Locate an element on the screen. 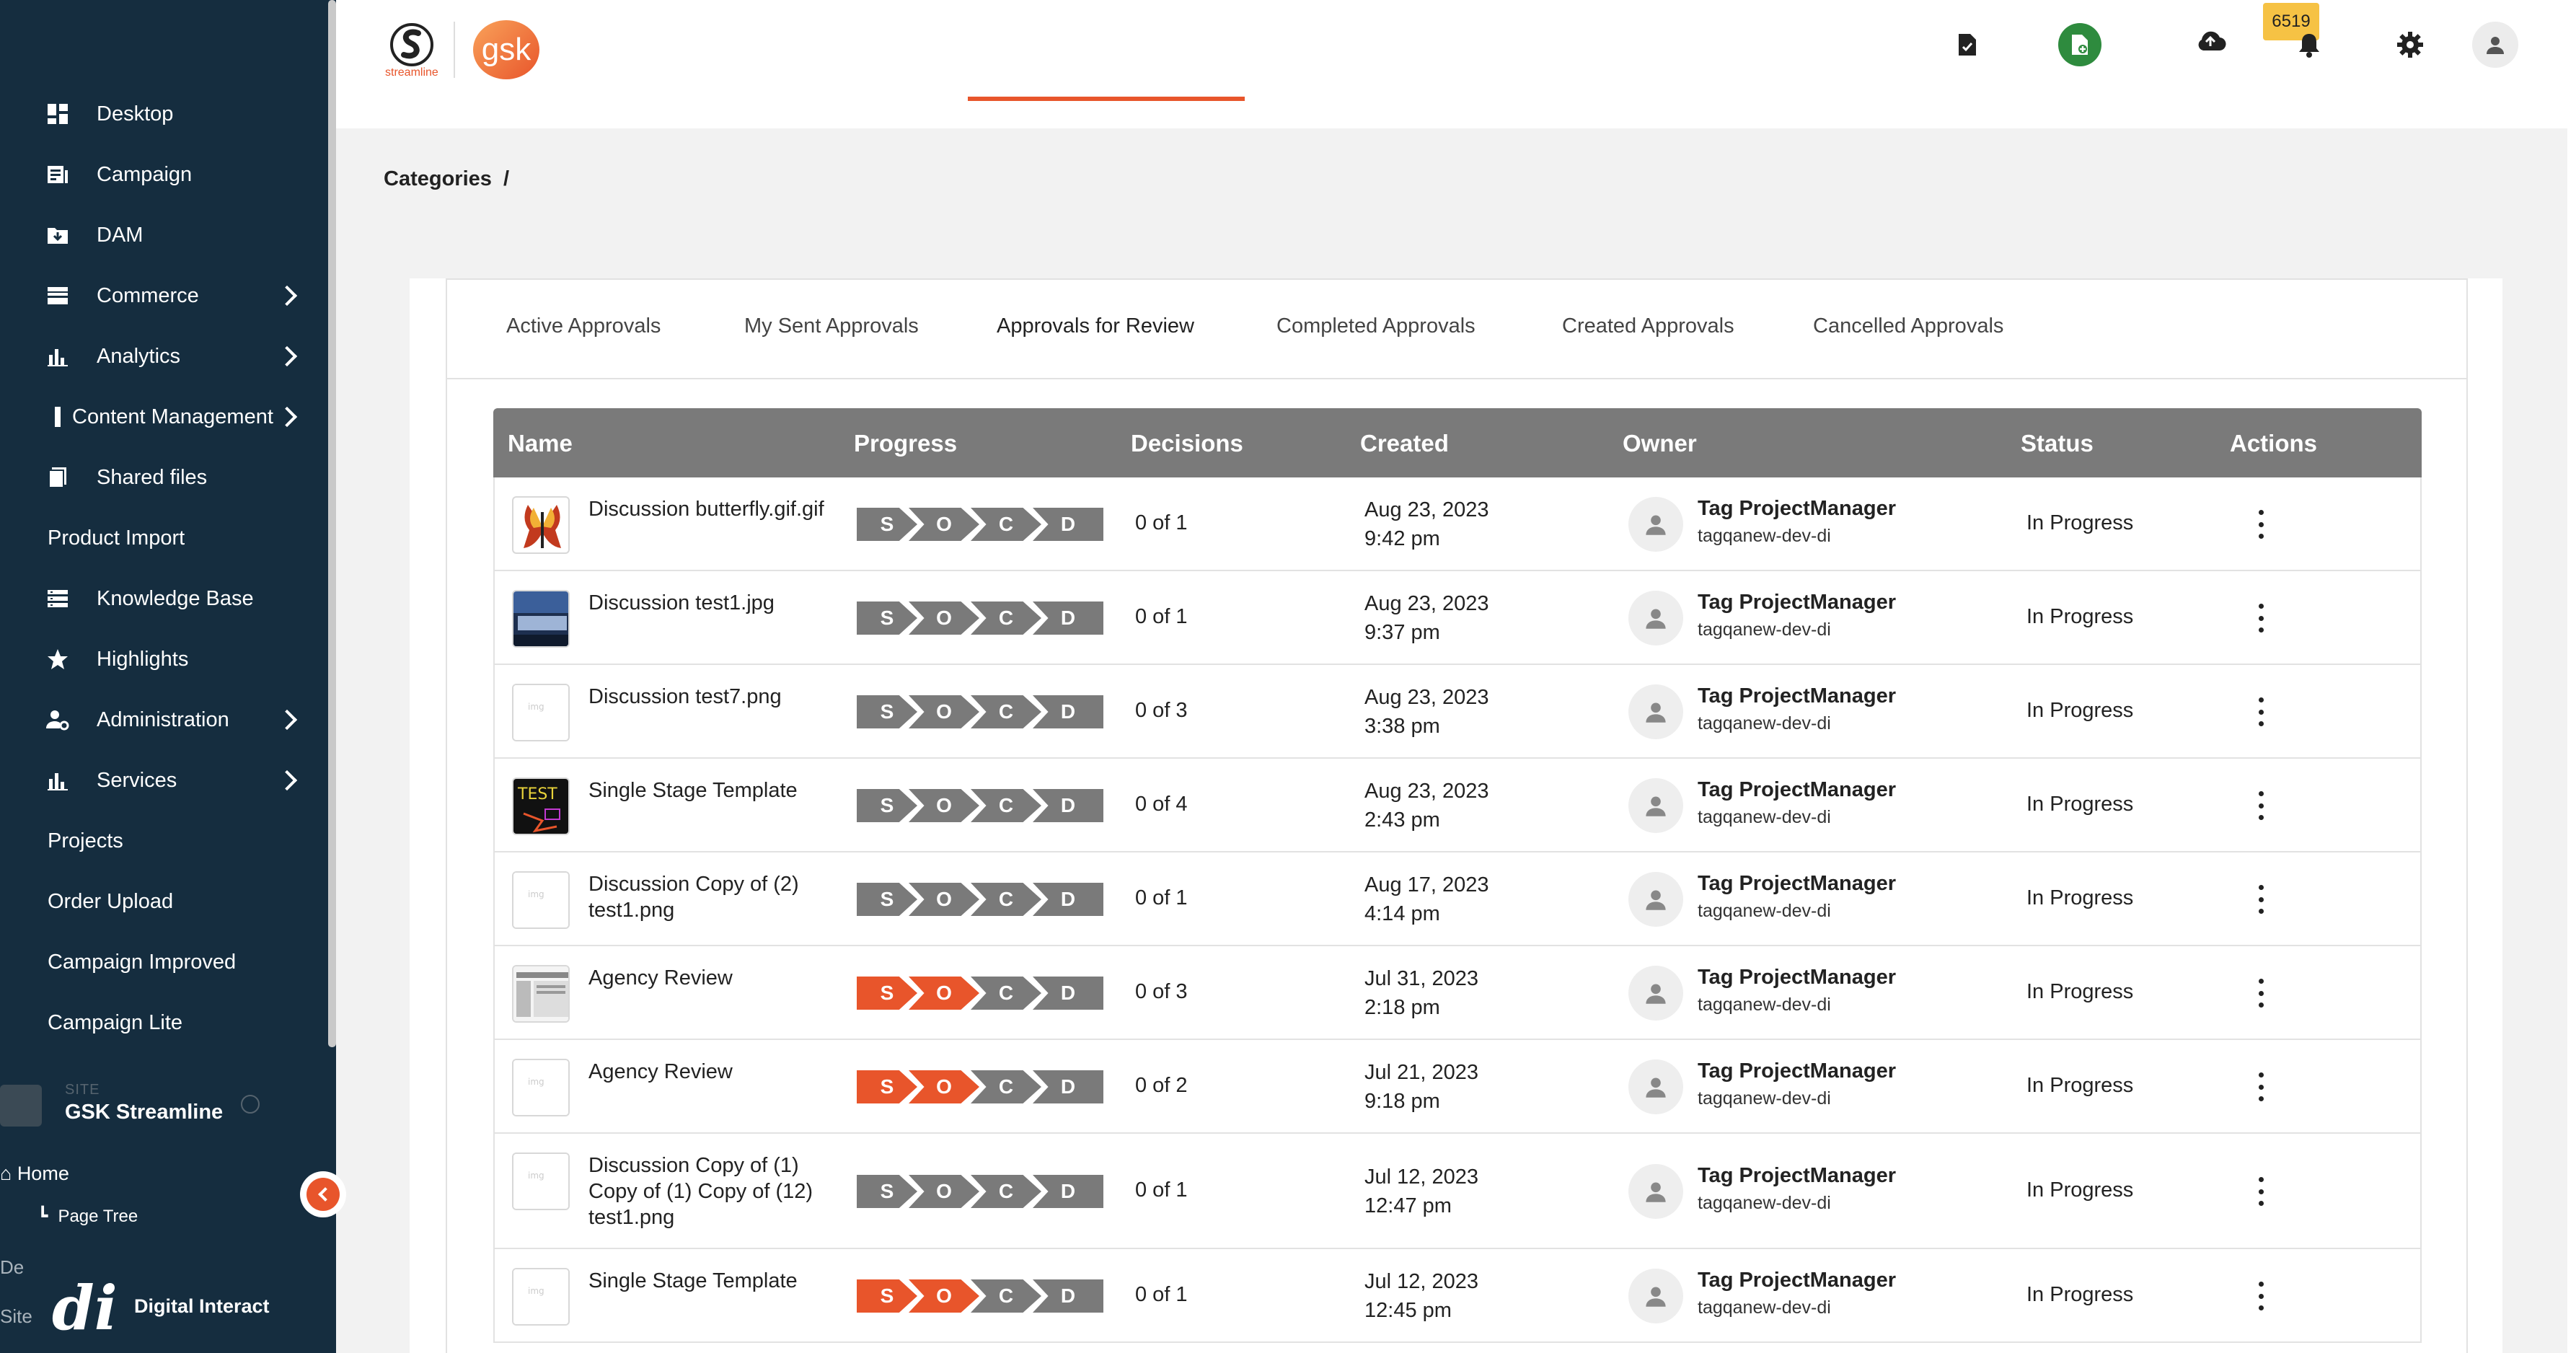  sidebar-item-label: Services is located at coordinates (137, 780).